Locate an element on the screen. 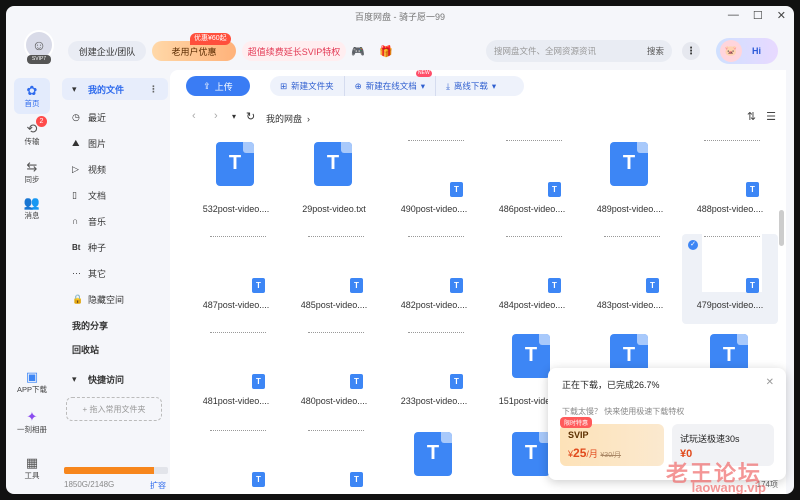 Image resolution: width=800 pixels, height=500 pixels. svip-old-price: ¥30/月 is located at coordinates (611, 455).